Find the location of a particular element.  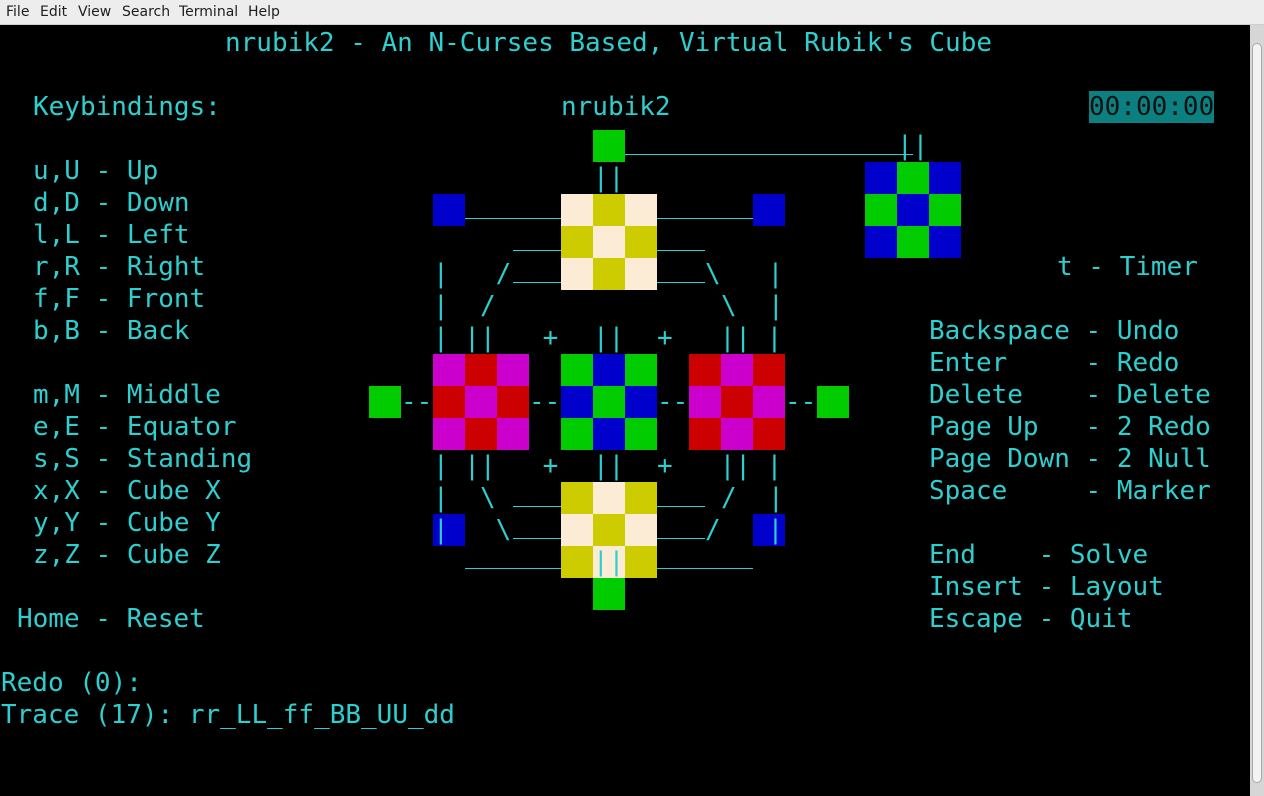

redo-line: Redo (0): is located at coordinates (71, 683).